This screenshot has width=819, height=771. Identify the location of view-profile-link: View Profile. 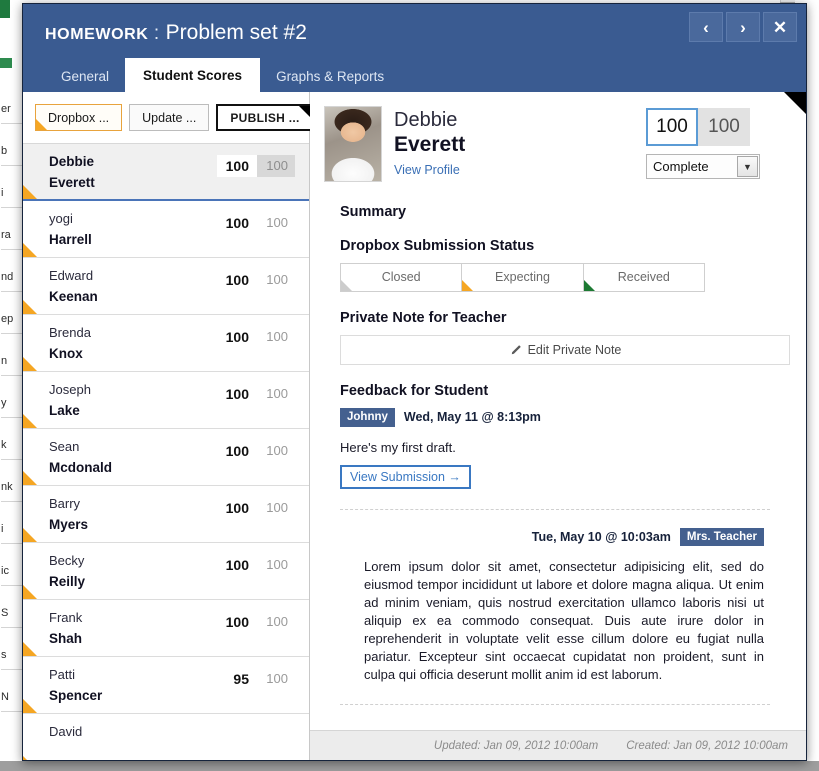
(427, 170).